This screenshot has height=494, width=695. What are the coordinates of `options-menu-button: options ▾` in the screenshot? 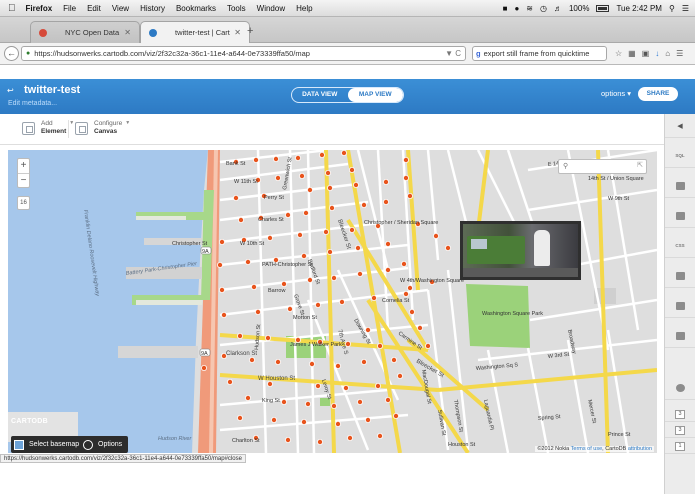 It's located at (616, 93).